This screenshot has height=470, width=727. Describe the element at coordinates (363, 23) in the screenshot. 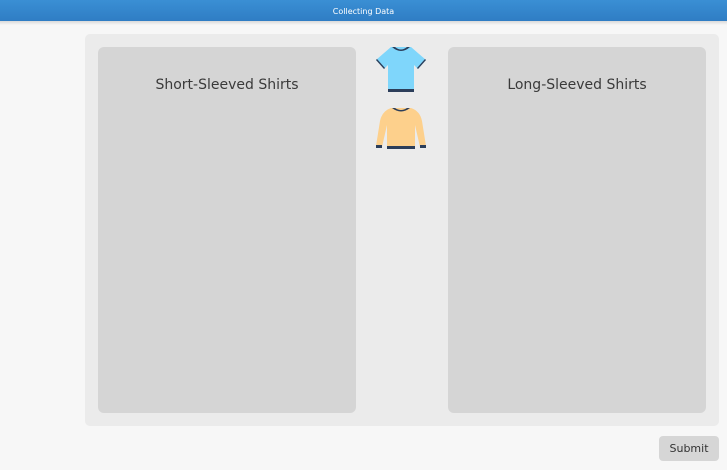

I see `title-bar-shadow` at that location.